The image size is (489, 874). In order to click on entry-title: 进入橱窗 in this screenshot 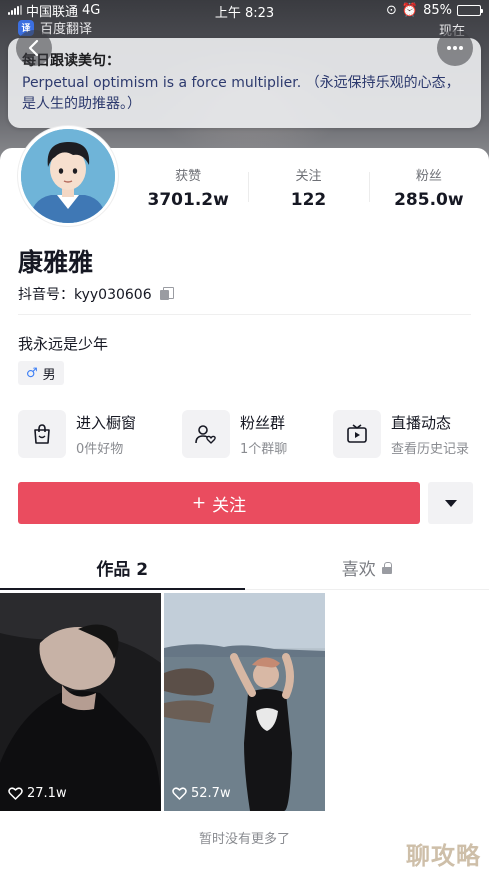, I will do `click(106, 422)`.